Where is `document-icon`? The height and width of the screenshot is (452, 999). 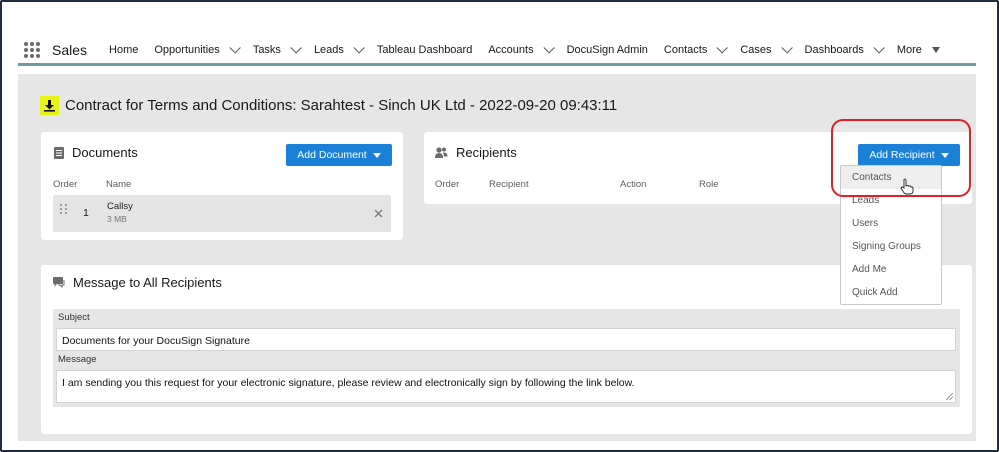 document-icon is located at coordinates (59, 152).